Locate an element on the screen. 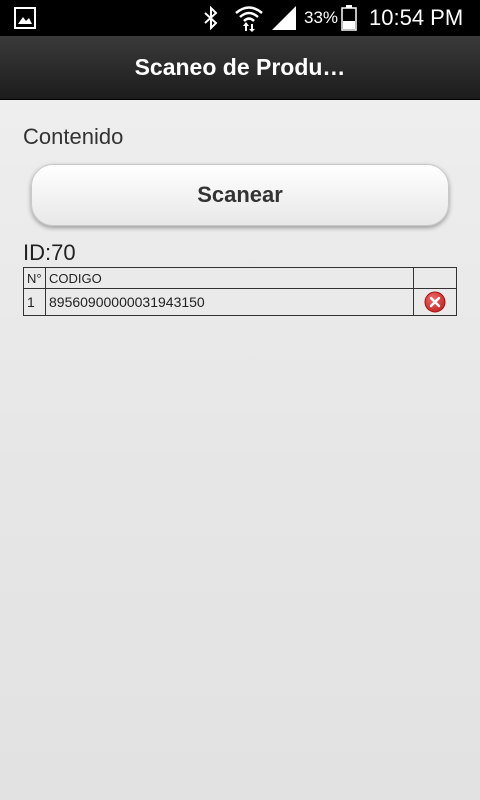 This screenshot has width=480, height=800. signal-icon is located at coordinates (284, 18).